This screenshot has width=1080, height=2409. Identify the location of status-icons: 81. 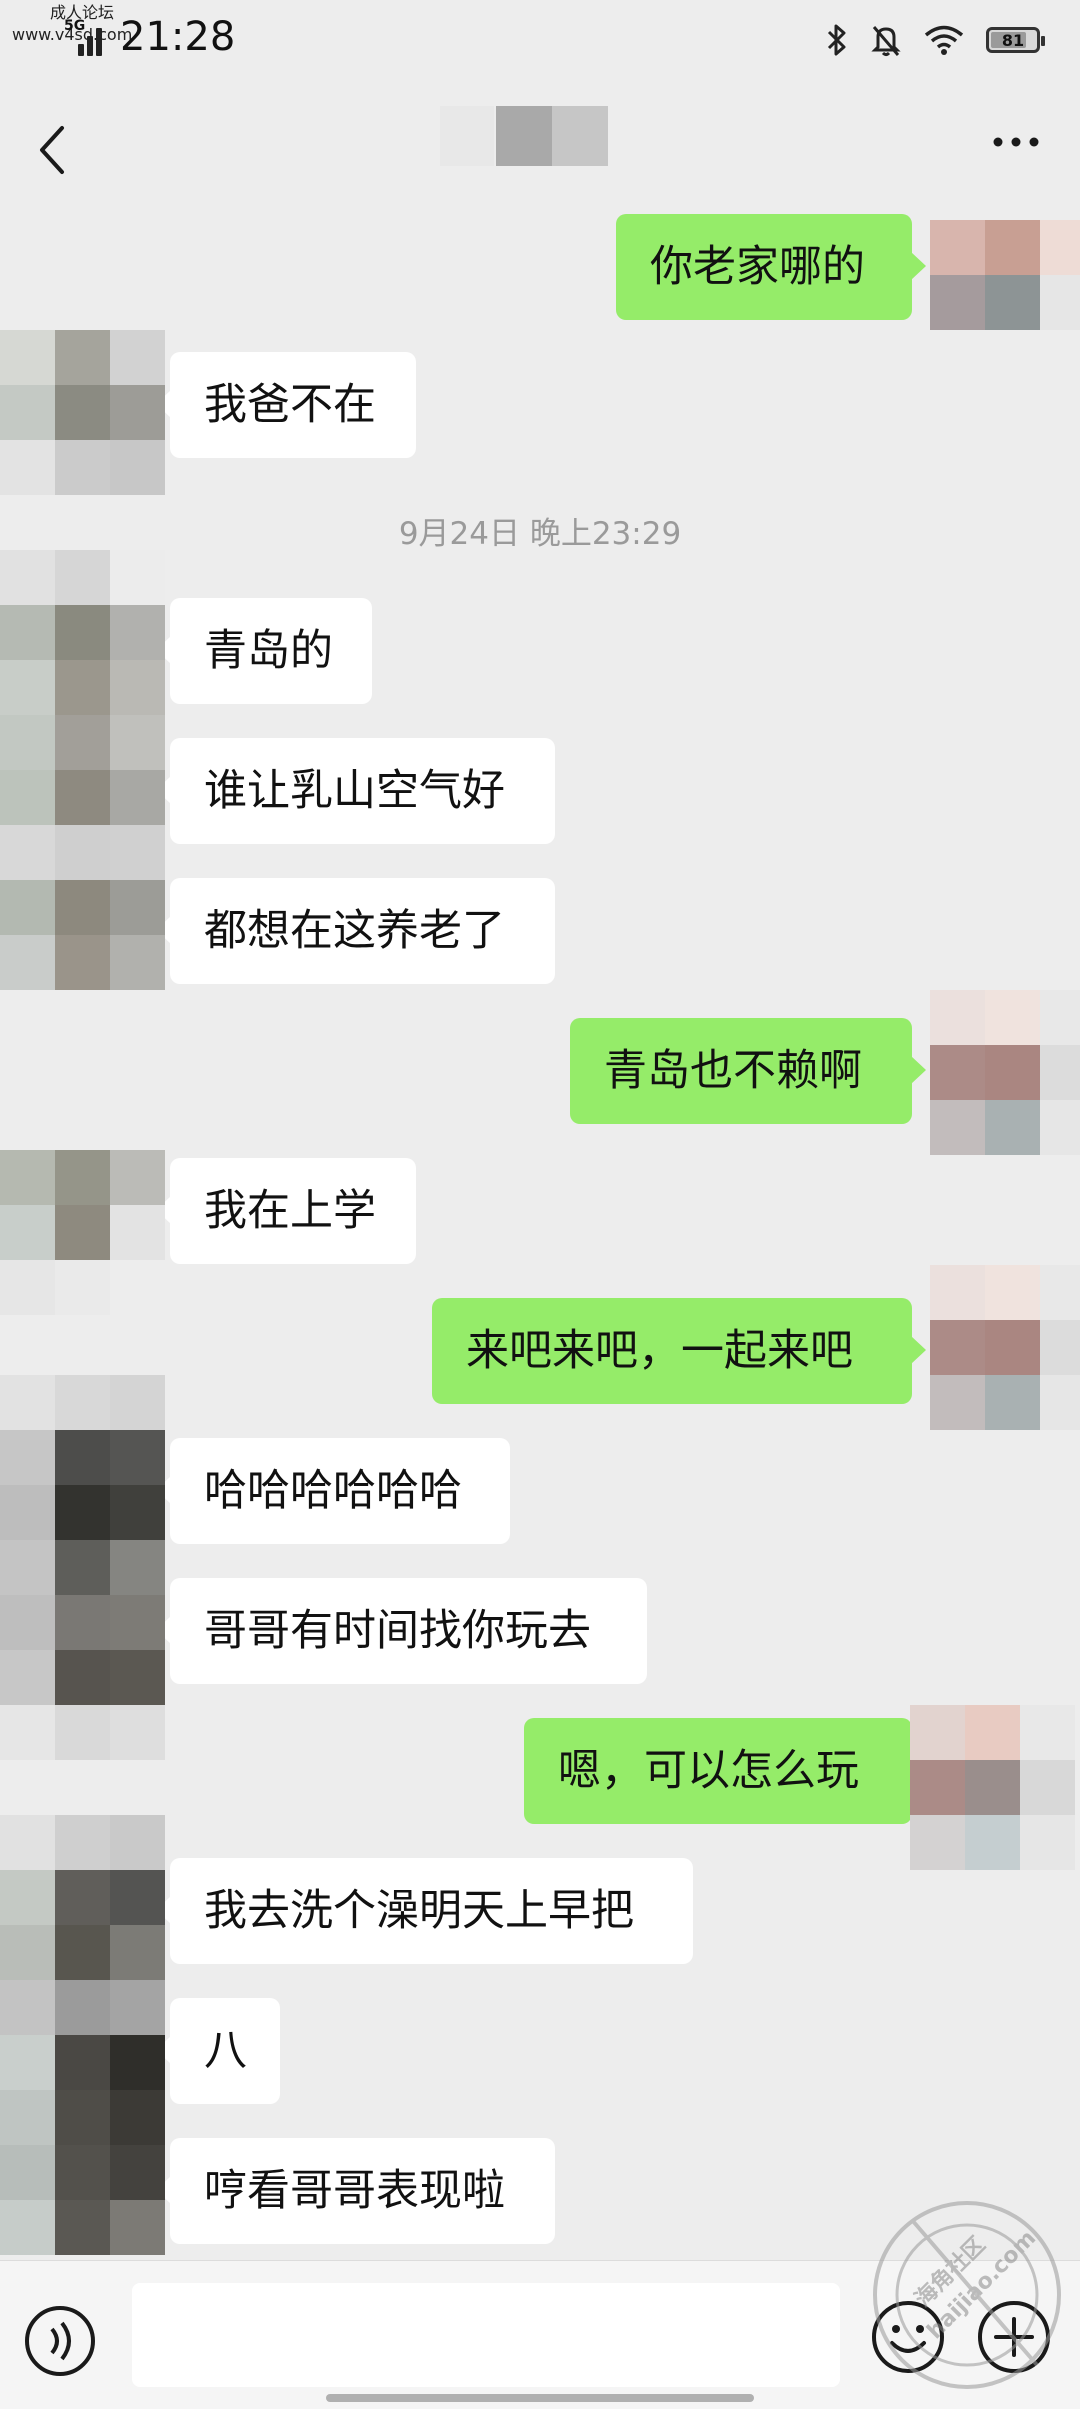
(935, 40).